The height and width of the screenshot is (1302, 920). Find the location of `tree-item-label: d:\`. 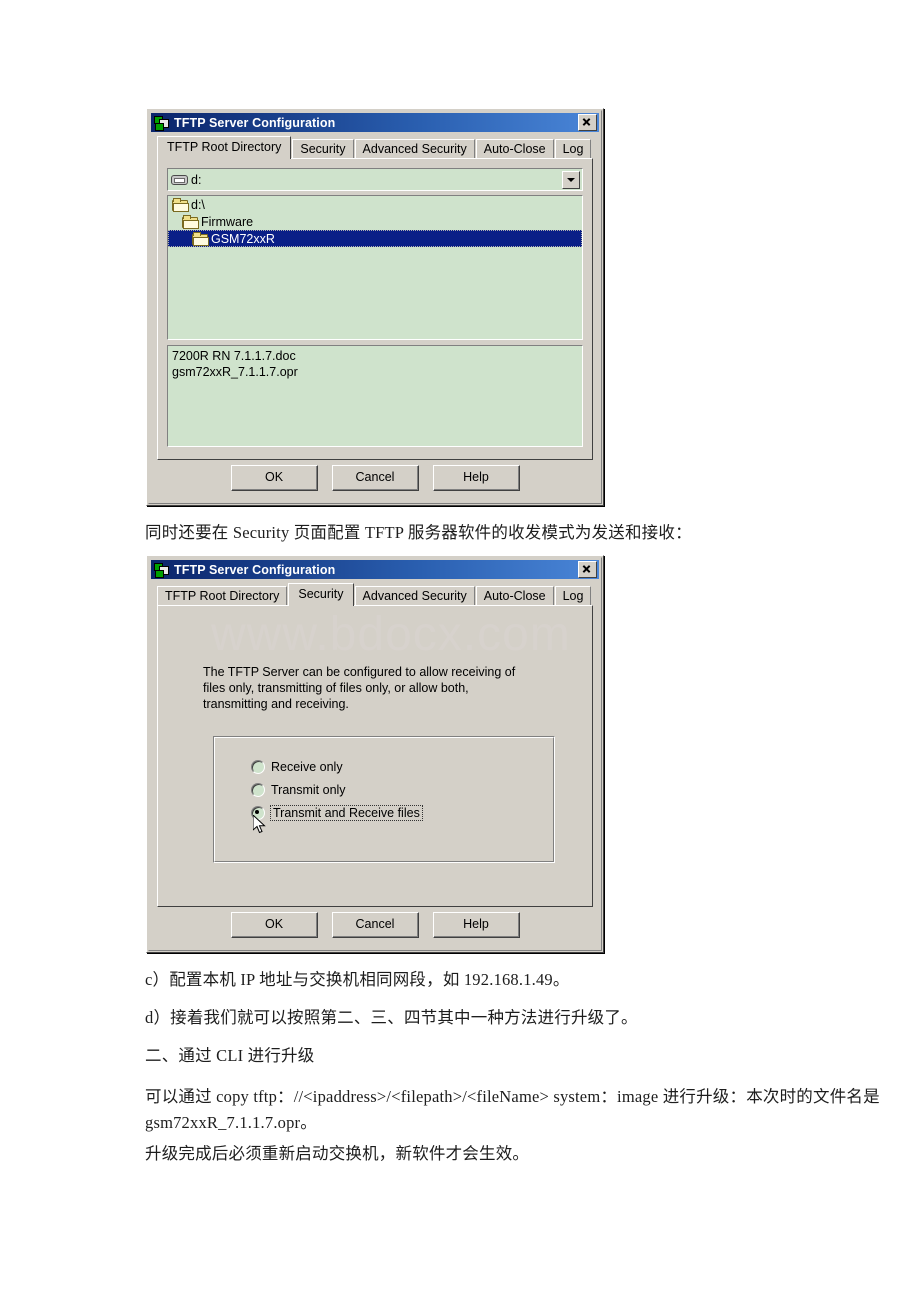

tree-item-label: d:\ is located at coordinates (198, 204).